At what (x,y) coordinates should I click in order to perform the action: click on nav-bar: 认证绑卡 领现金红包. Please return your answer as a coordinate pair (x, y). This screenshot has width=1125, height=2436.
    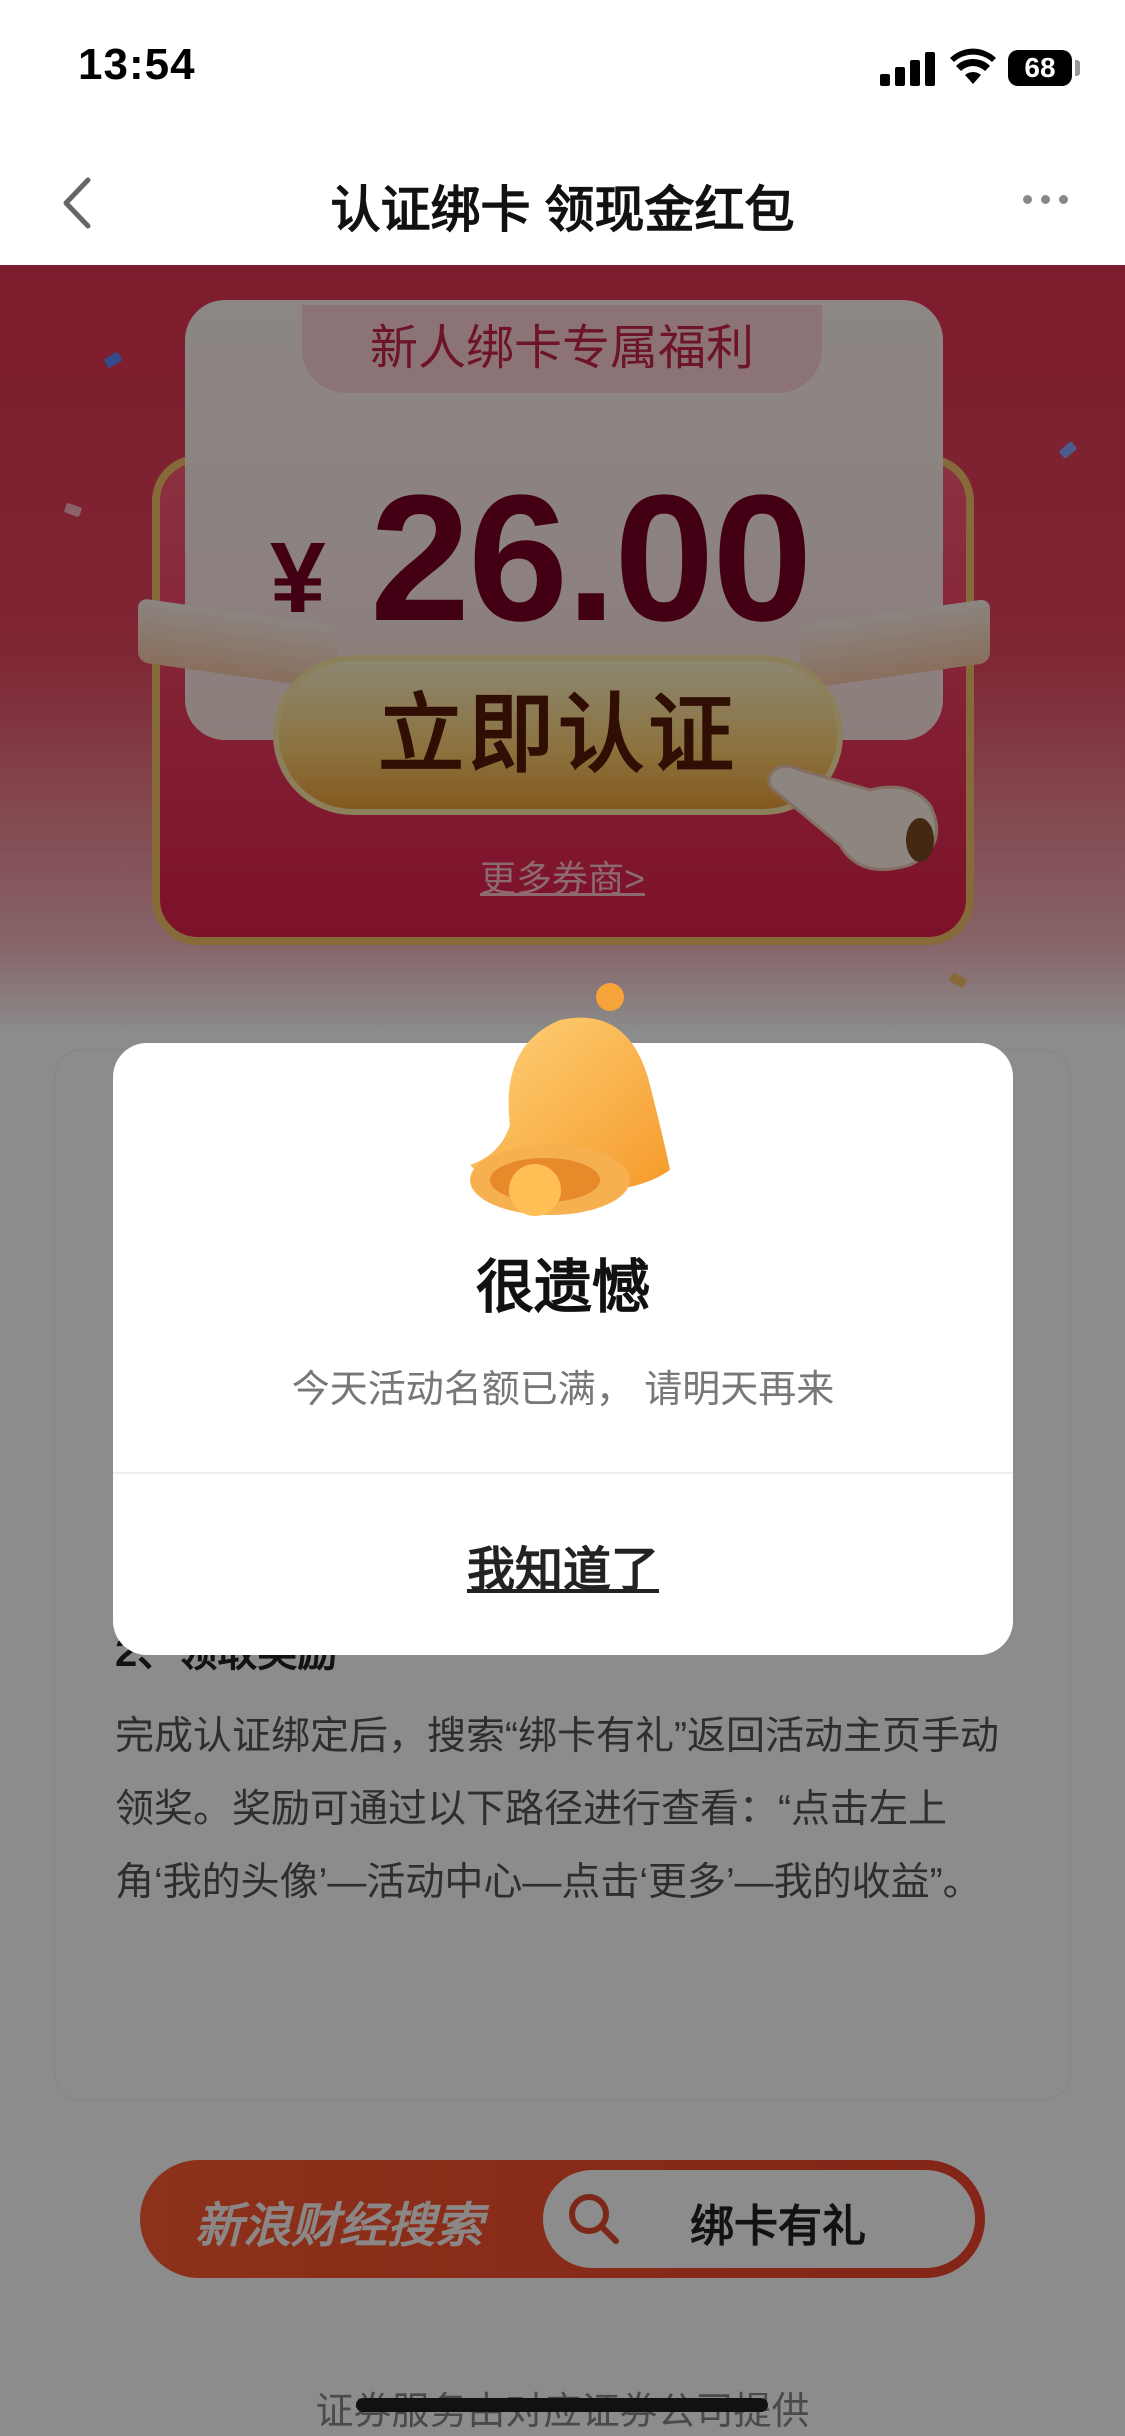
    Looking at the image, I should click on (562, 203).